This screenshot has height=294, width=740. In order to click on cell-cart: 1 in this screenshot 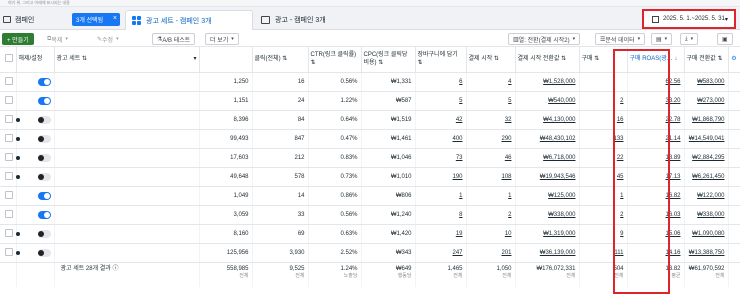, I will do `click(441, 196)`.